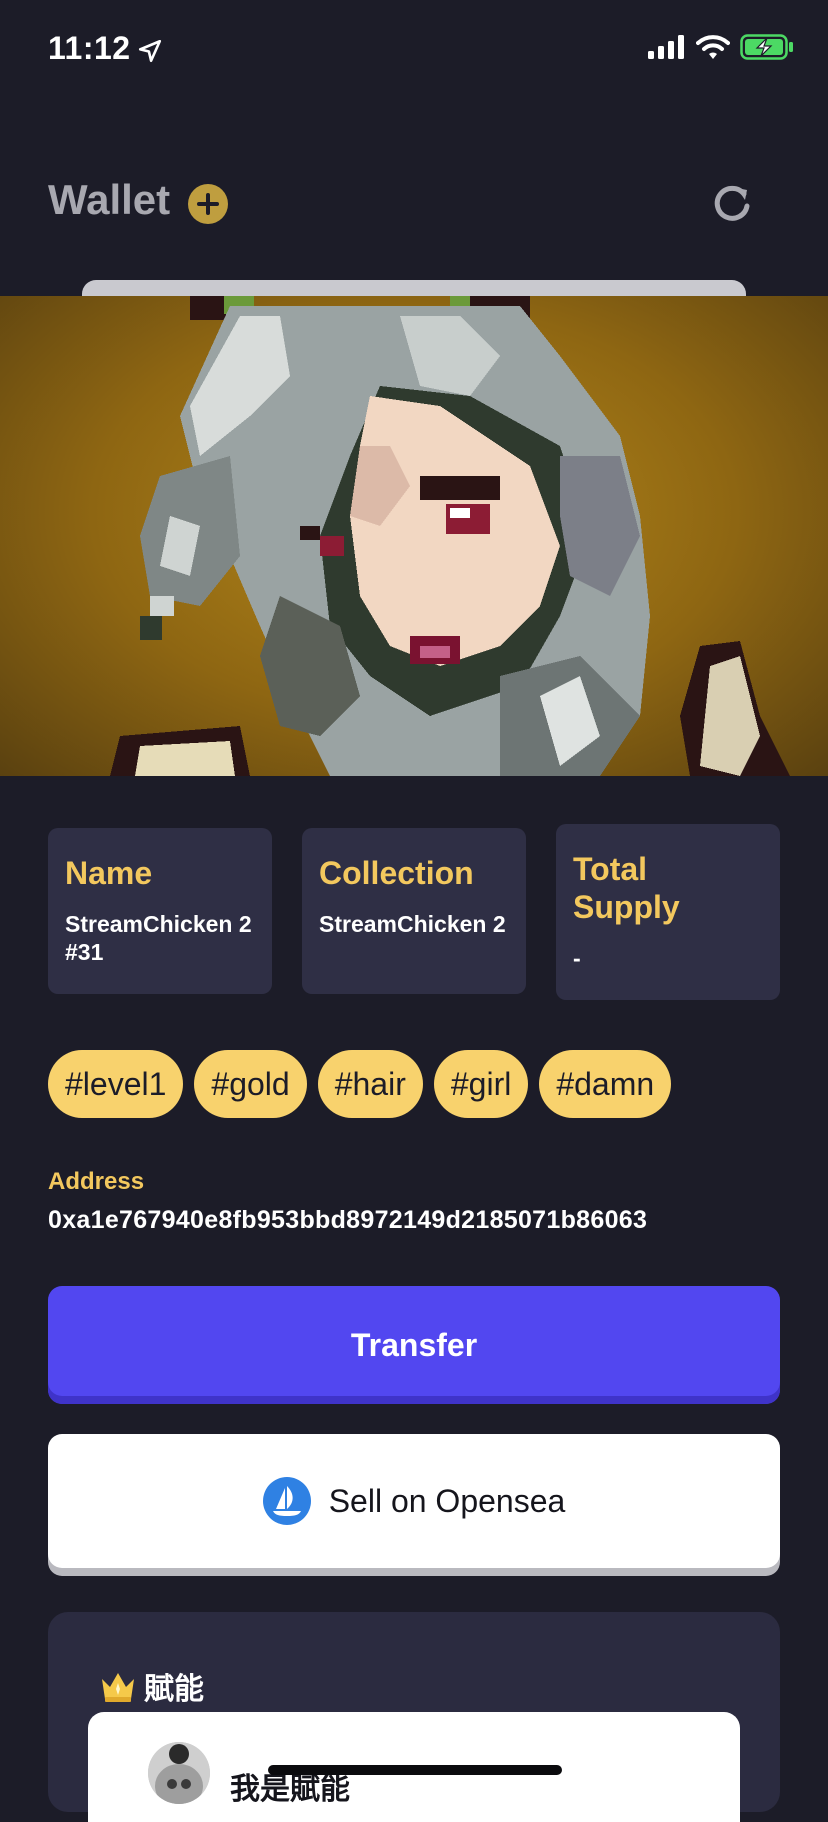 The width and height of the screenshot is (828, 1822). I want to click on tag-list: #level1 #gold #hair #girl #damn, so click(360, 1084).